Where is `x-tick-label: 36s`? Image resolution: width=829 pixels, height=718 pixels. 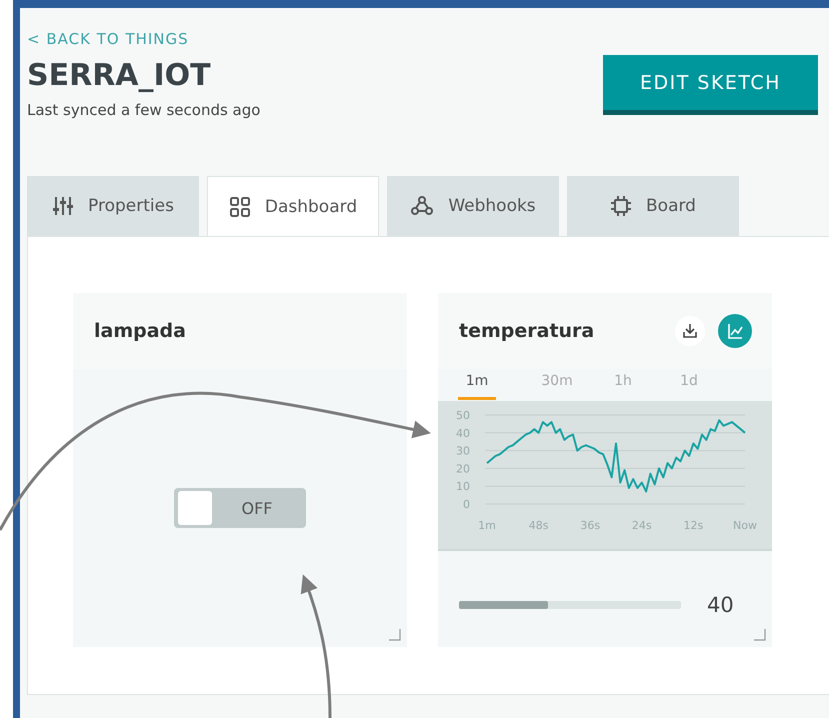
x-tick-label: 36s is located at coordinates (590, 525).